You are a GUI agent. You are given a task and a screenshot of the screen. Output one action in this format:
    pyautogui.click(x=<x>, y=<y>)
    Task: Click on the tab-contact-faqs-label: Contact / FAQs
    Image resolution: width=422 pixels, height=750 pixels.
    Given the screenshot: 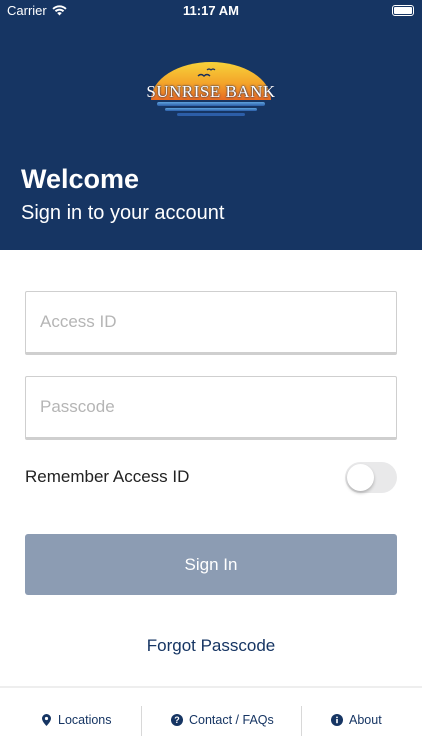 What is the action you would take?
    pyautogui.click(x=231, y=720)
    